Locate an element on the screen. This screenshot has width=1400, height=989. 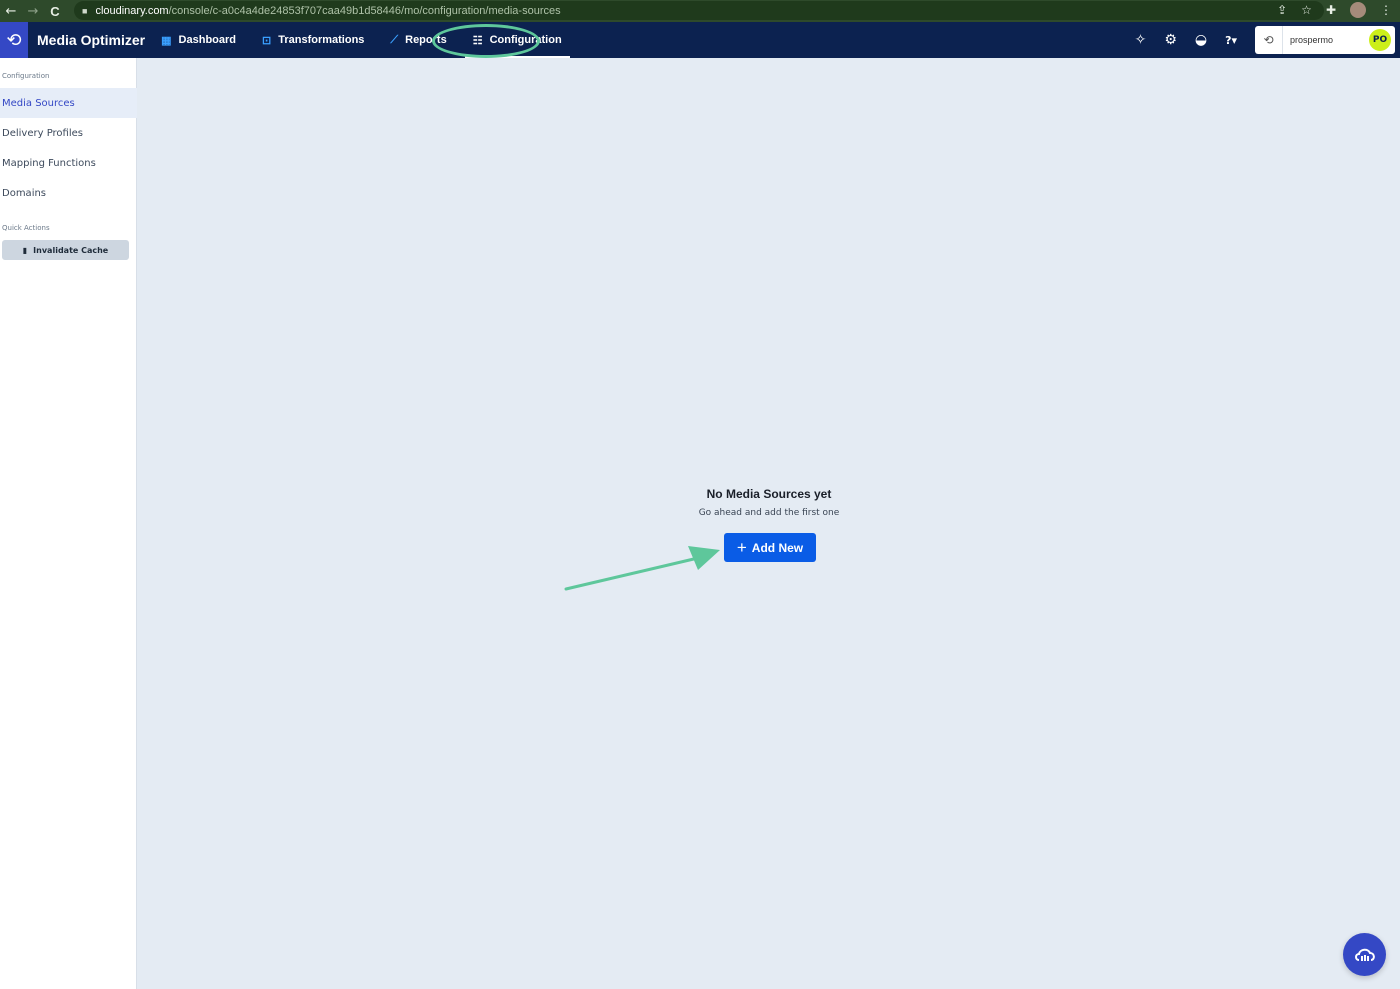
arrow-annotation is located at coordinates (642, 568).